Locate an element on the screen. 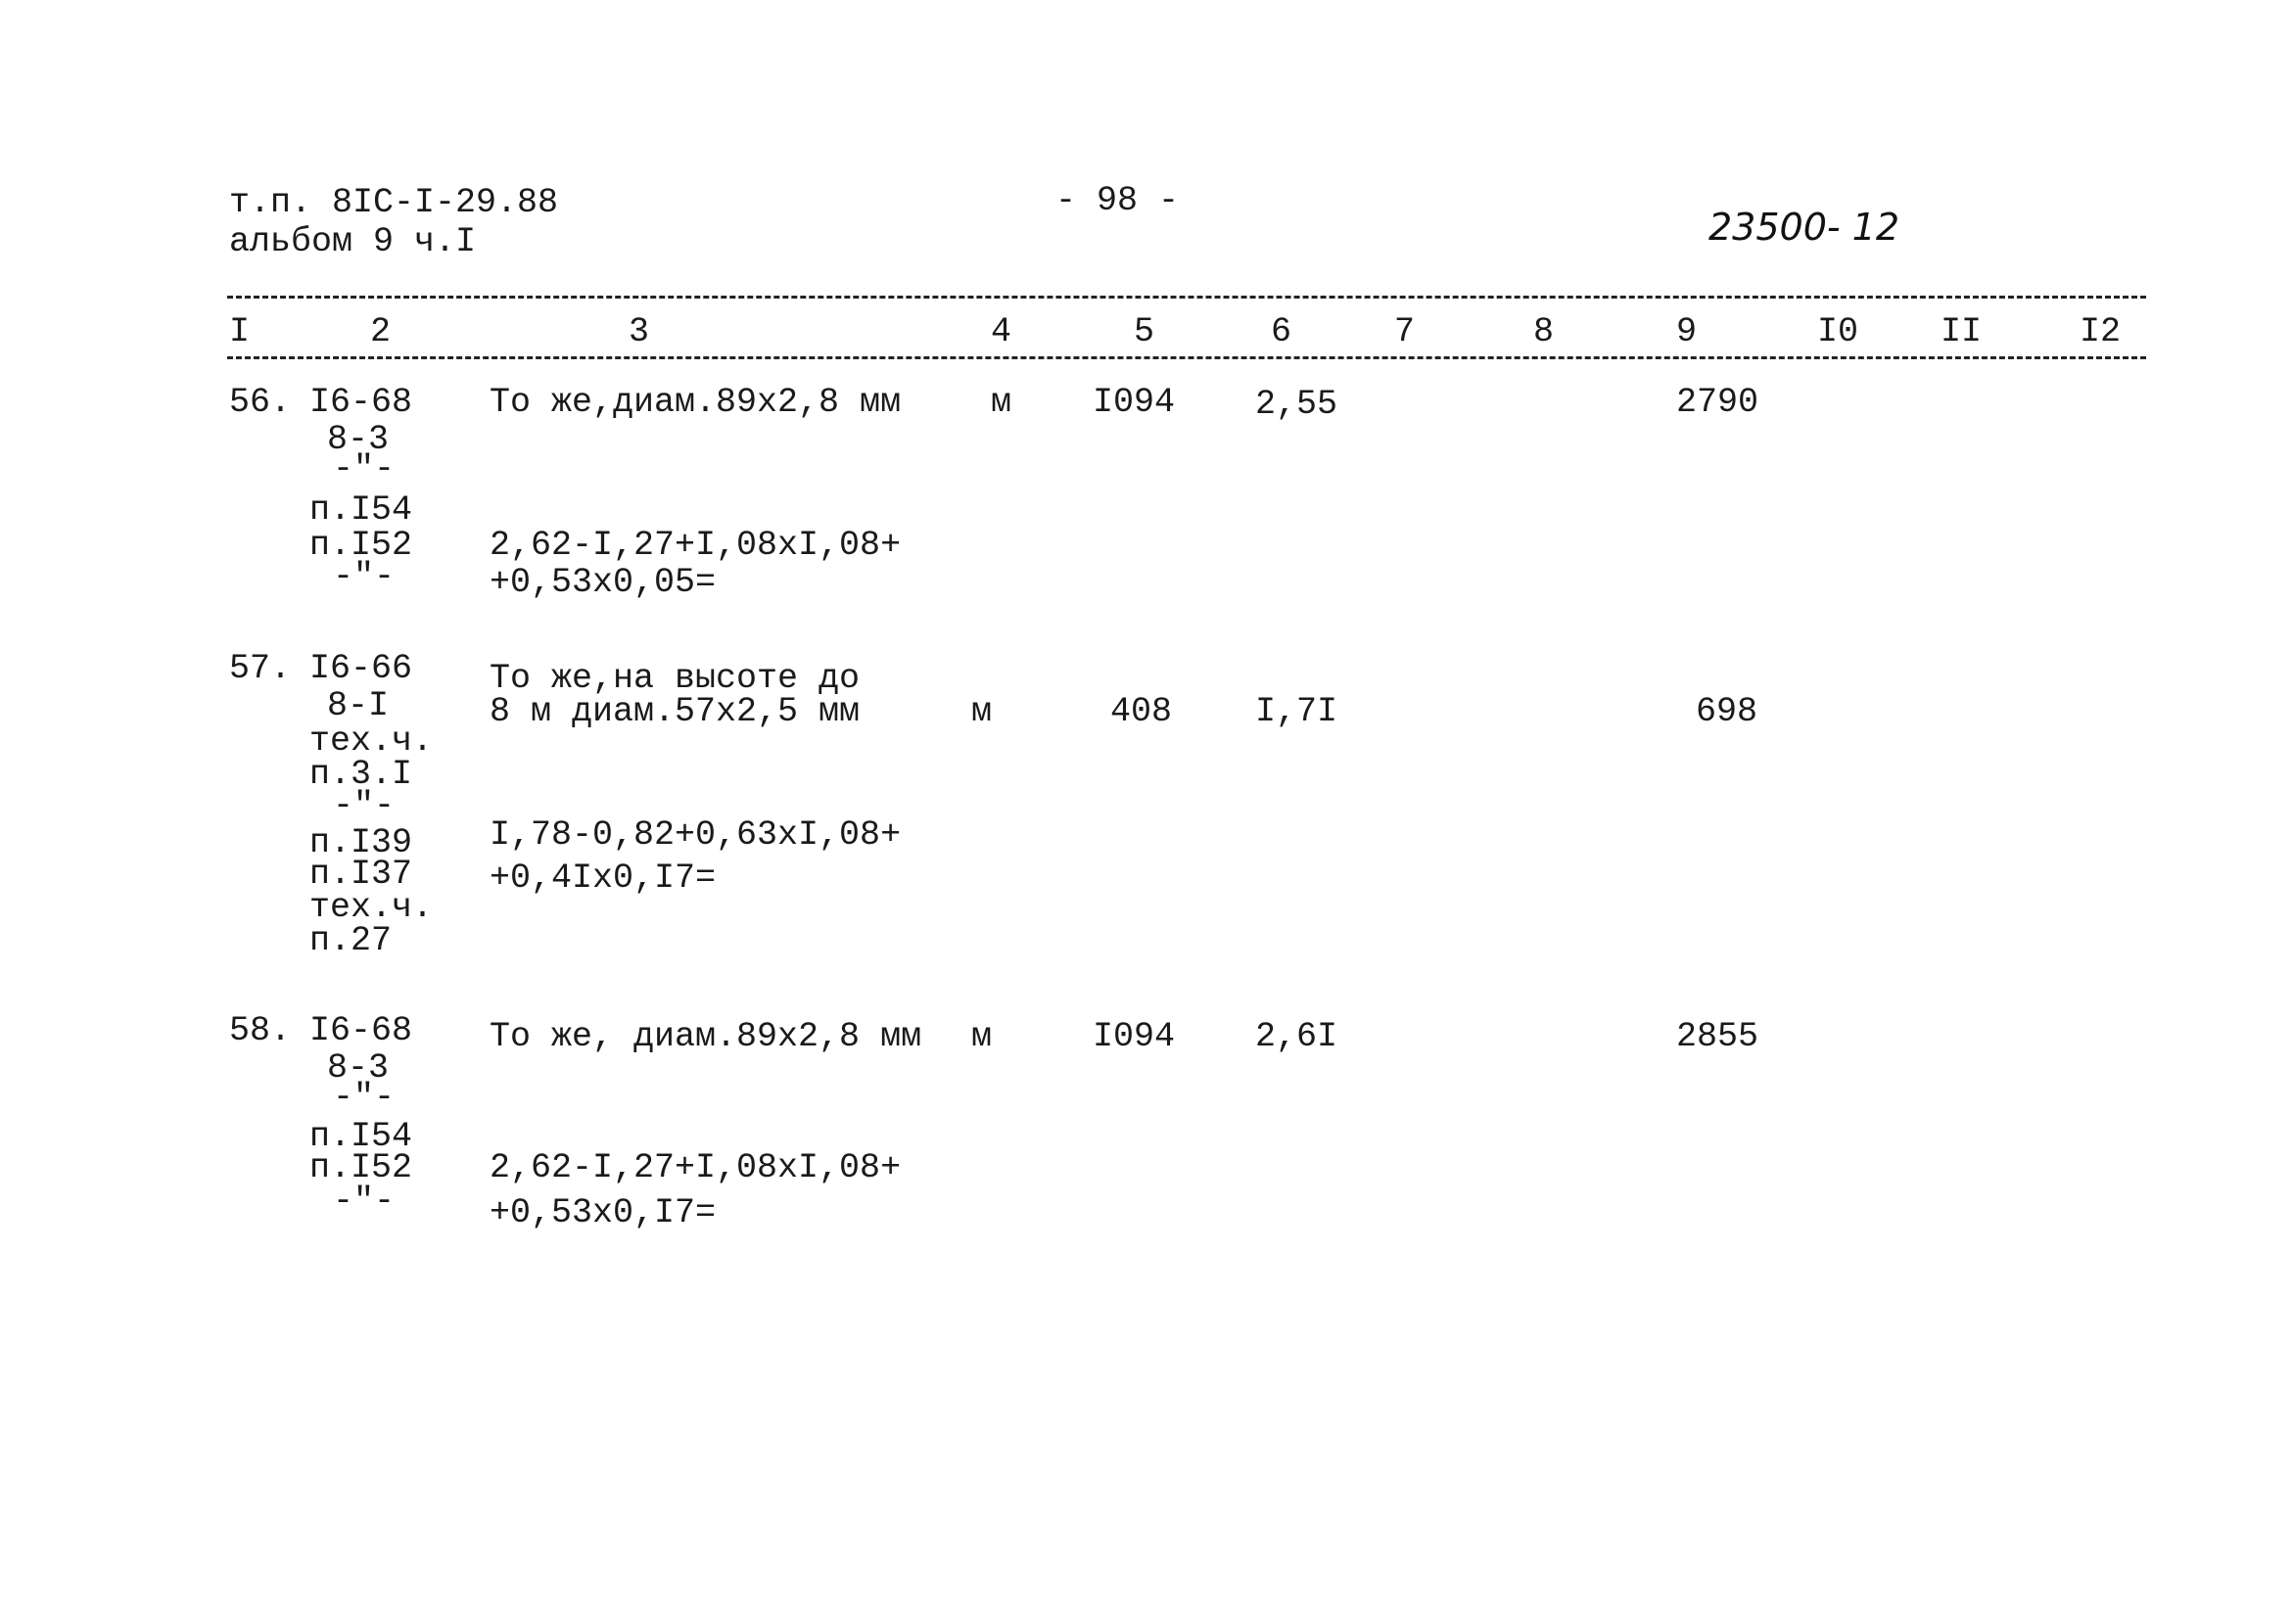 Image resolution: width=2293 pixels, height=1624 pixels. norm-code: п.27 is located at coordinates (351, 941).